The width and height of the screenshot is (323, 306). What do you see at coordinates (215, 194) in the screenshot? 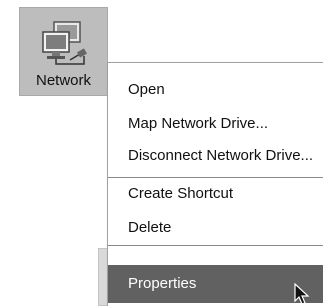
I see `menu-item-create-shortcut: Create Shortcut` at bounding box center [215, 194].